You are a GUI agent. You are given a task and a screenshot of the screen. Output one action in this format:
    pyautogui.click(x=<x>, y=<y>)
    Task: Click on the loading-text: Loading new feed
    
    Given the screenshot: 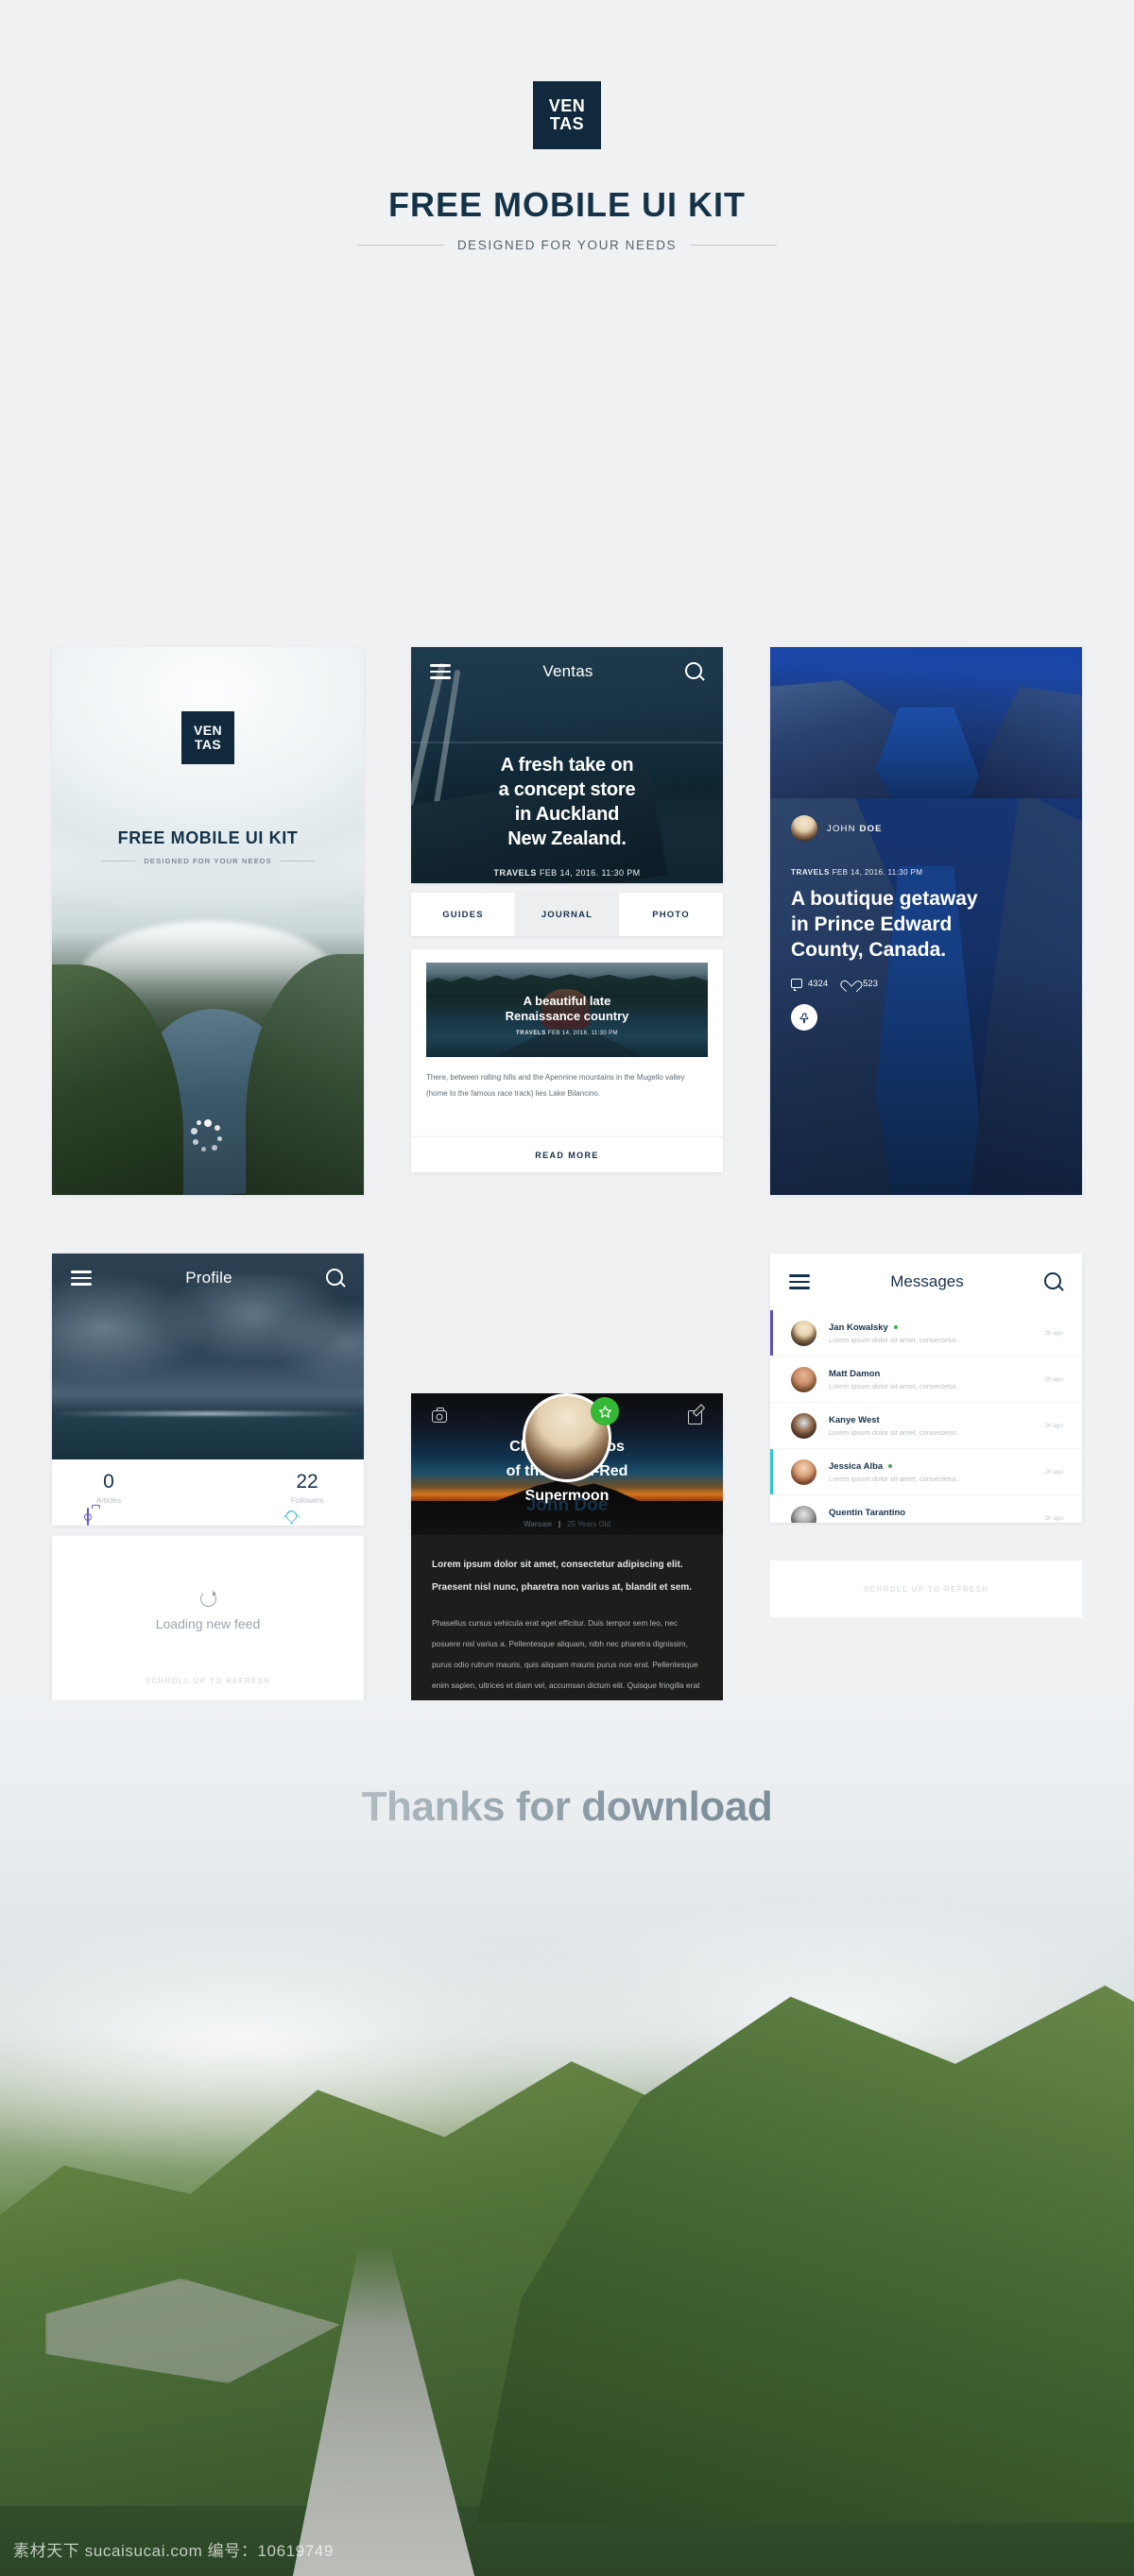 What is the action you would take?
    pyautogui.click(x=208, y=1624)
    